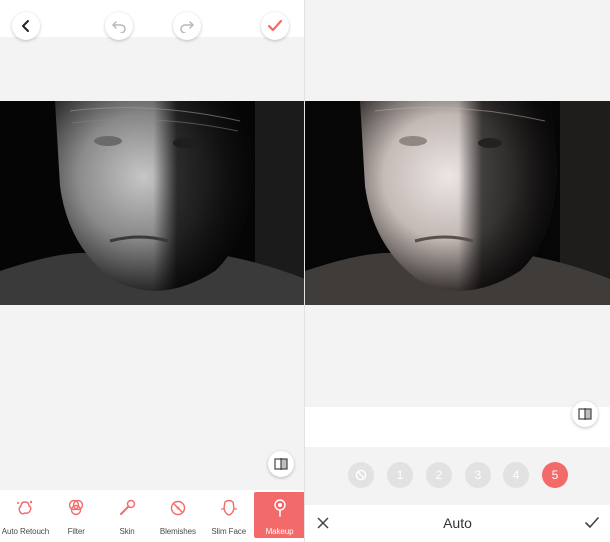 Image resolution: width=610 pixels, height=542 pixels. I want to click on redo-button, so click(187, 26).